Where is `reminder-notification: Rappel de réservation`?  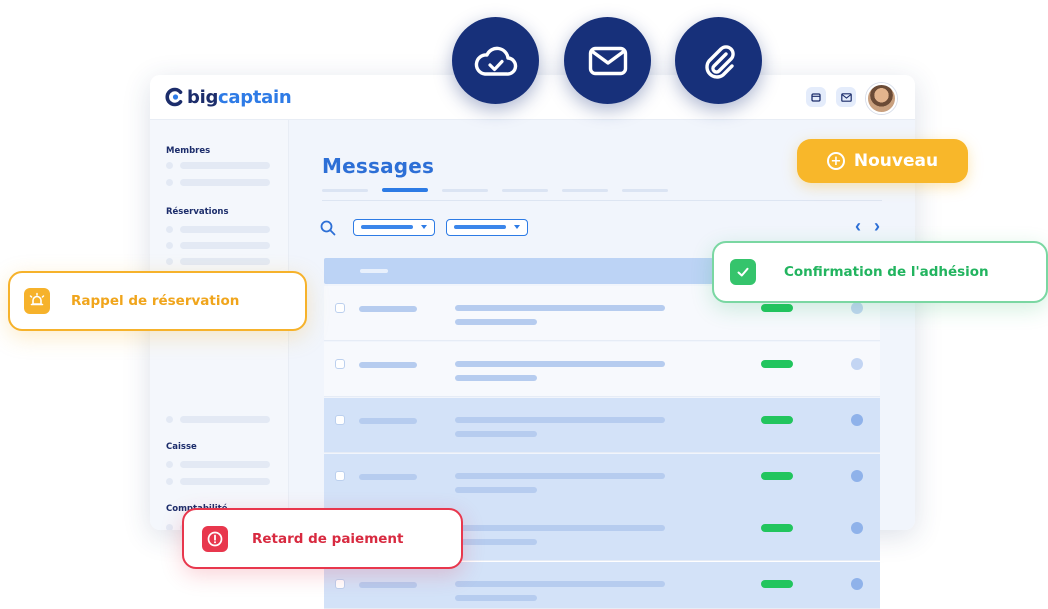
reminder-notification: Rappel de réservation is located at coordinates (157, 301).